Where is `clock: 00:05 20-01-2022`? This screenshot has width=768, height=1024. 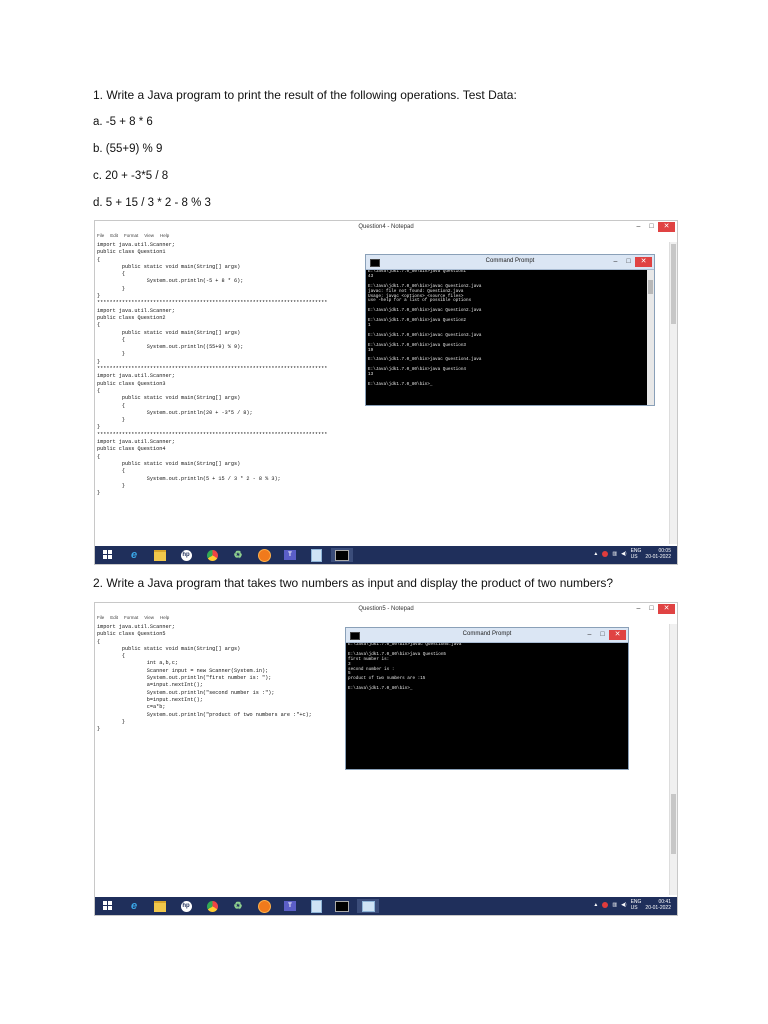 clock: 00:05 20-01-2022 is located at coordinates (658, 554).